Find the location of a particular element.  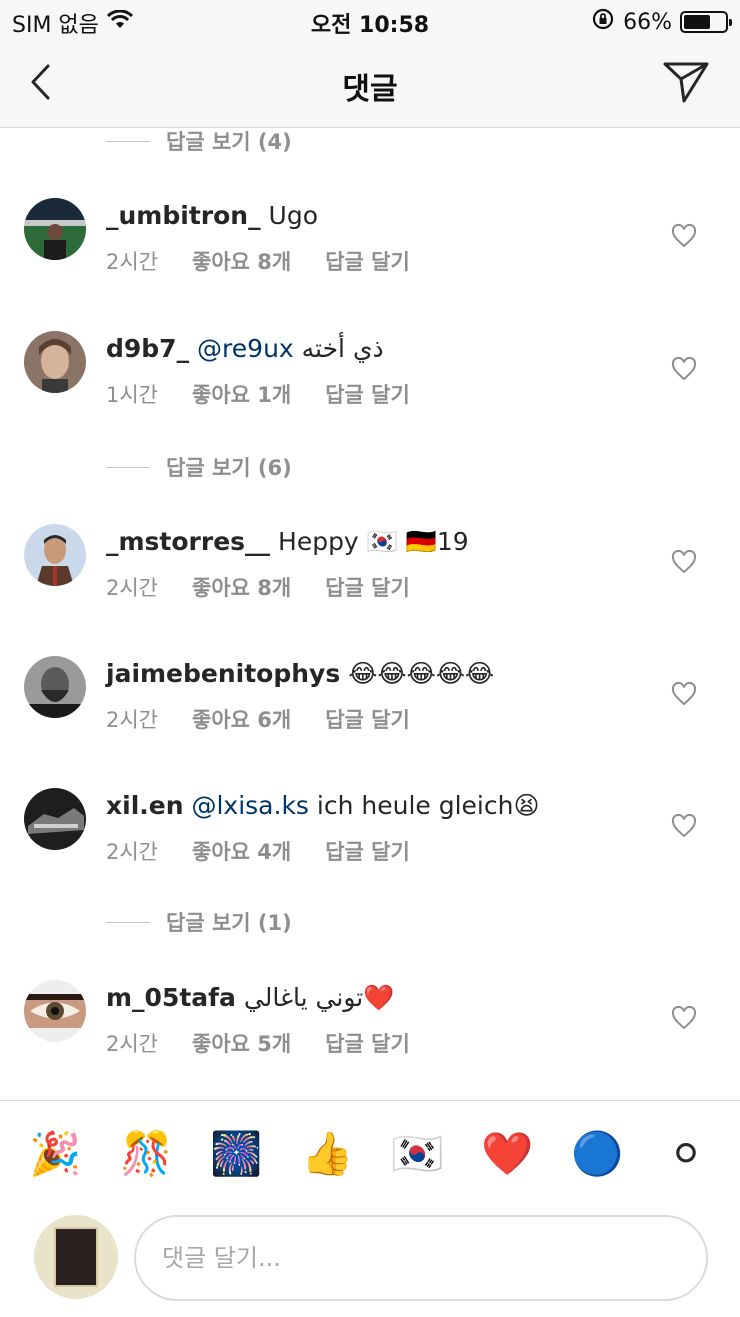

comment-text: xil.en @lxisa.ks ich heule gleich😫 is located at coordinates (378, 806).